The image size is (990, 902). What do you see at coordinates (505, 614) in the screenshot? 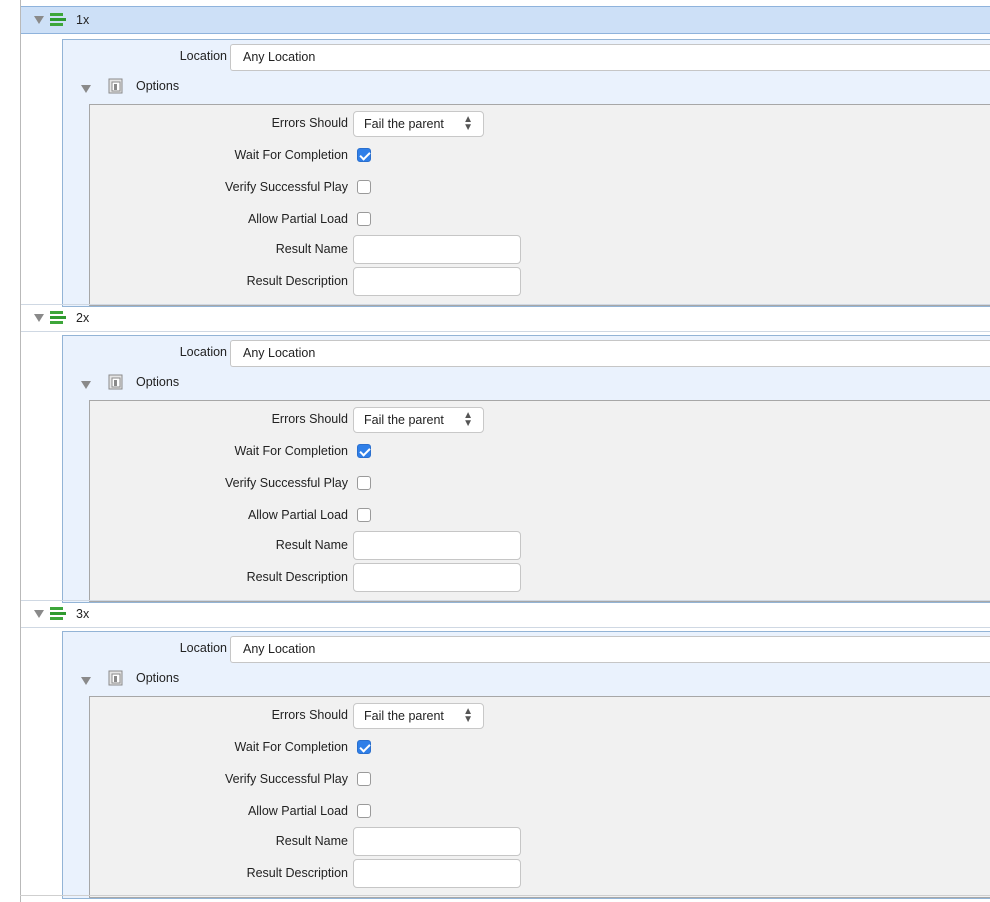
I see `group-header-3: 3x` at bounding box center [505, 614].